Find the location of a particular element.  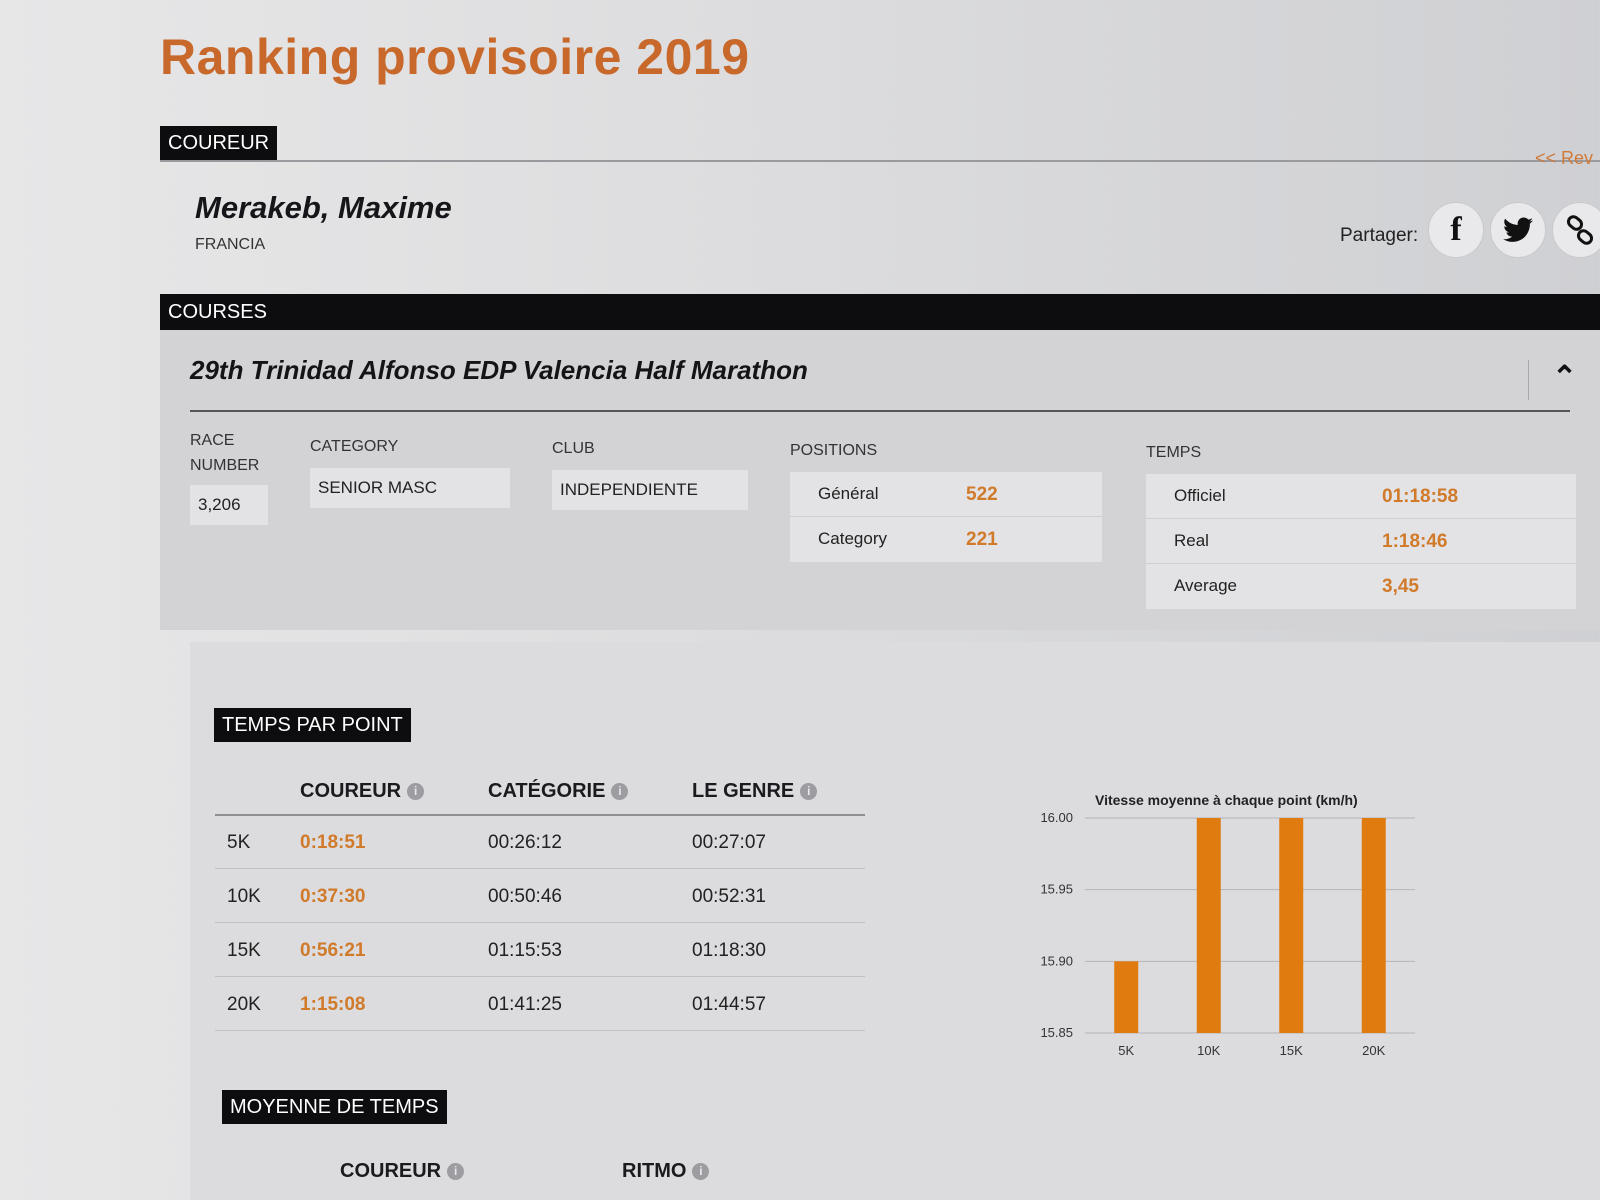

courses-section-bar: COURSES is located at coordinates (880, 312).